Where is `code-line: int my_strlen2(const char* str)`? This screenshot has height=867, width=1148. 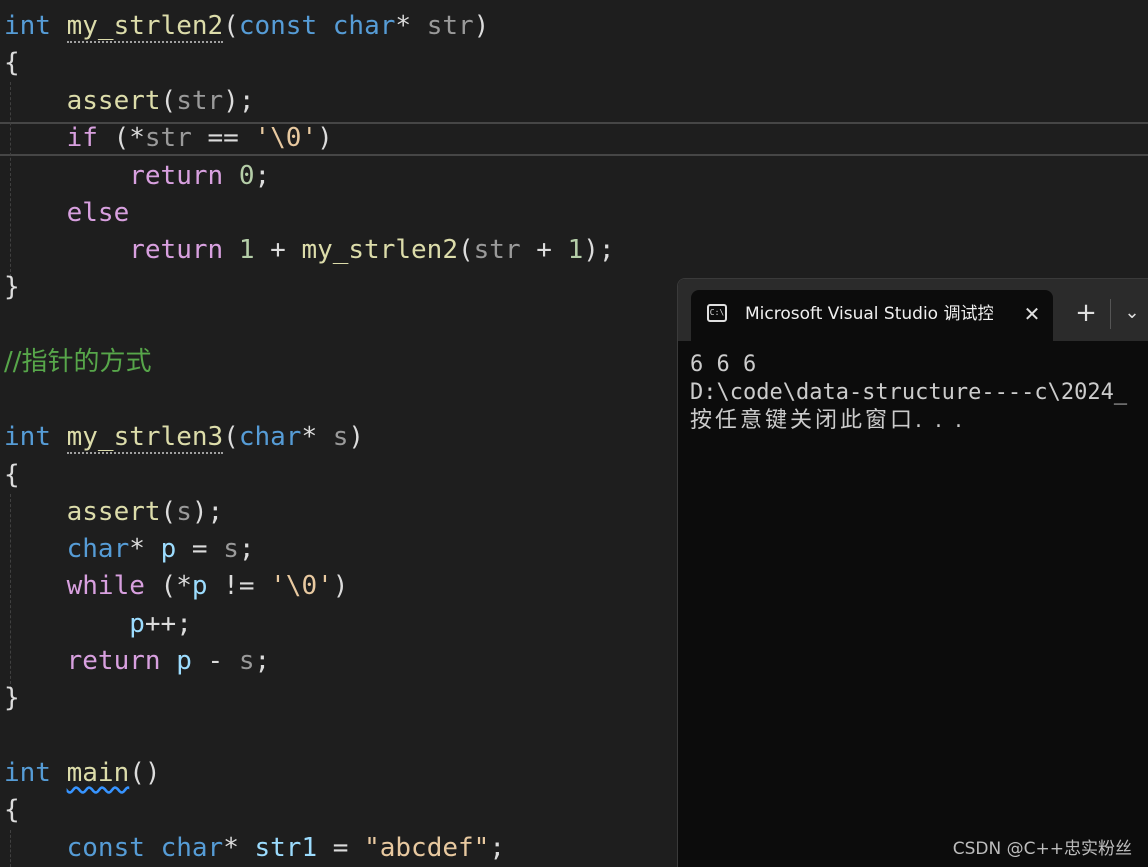 code-line: int my_strlen2(const char* str) is located at coordinates (246, 26).